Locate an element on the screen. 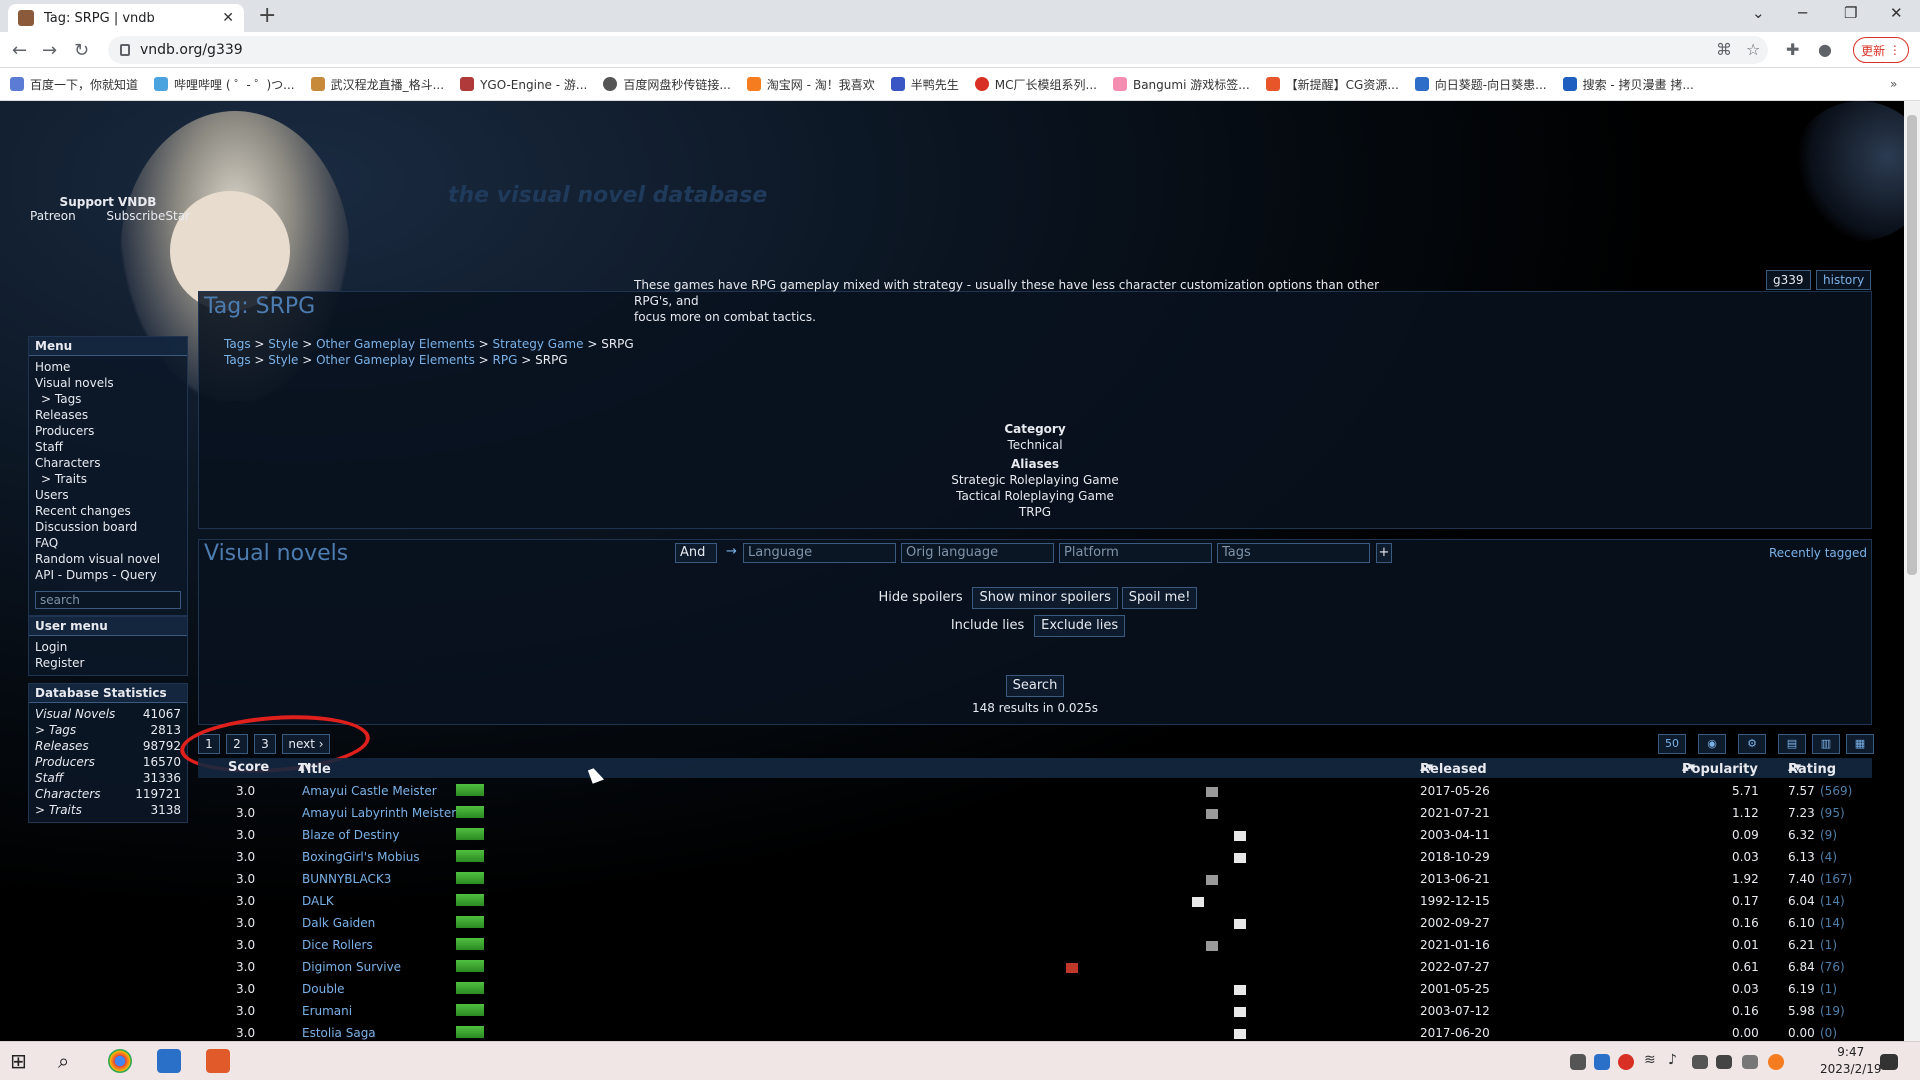  close-window-icon: ✕ is located at coordinates (1896, 13).